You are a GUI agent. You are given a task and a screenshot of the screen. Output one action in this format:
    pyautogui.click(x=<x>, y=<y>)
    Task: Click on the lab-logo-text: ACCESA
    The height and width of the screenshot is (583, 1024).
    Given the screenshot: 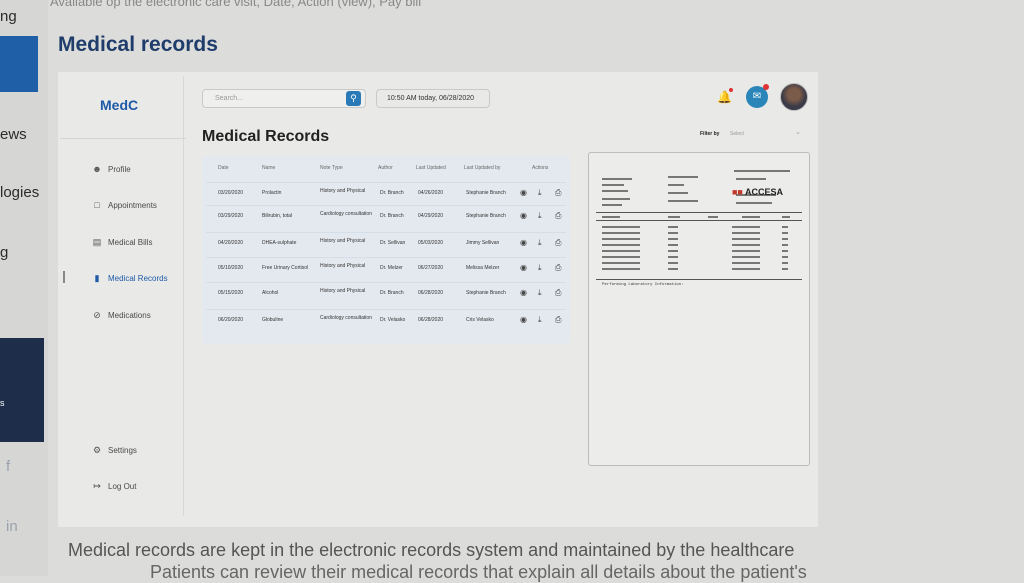 What is the action you would take?
    pyautogui.click(x=764, y=192)
    